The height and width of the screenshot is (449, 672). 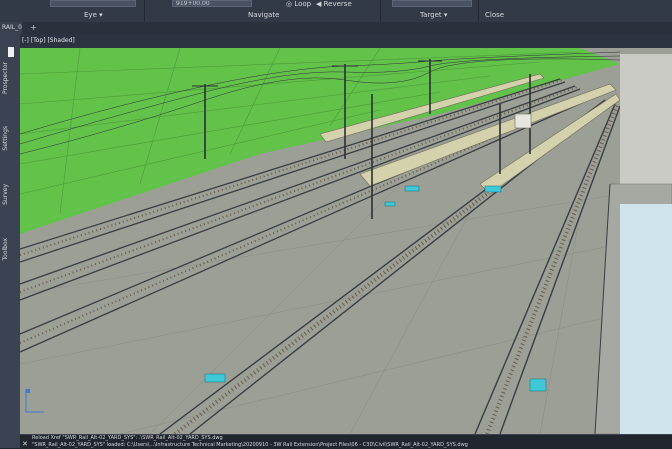 What do you see at coordinates (93, 3) in the screenshot?
I see `eye-field` at bounding box center [93, 3].